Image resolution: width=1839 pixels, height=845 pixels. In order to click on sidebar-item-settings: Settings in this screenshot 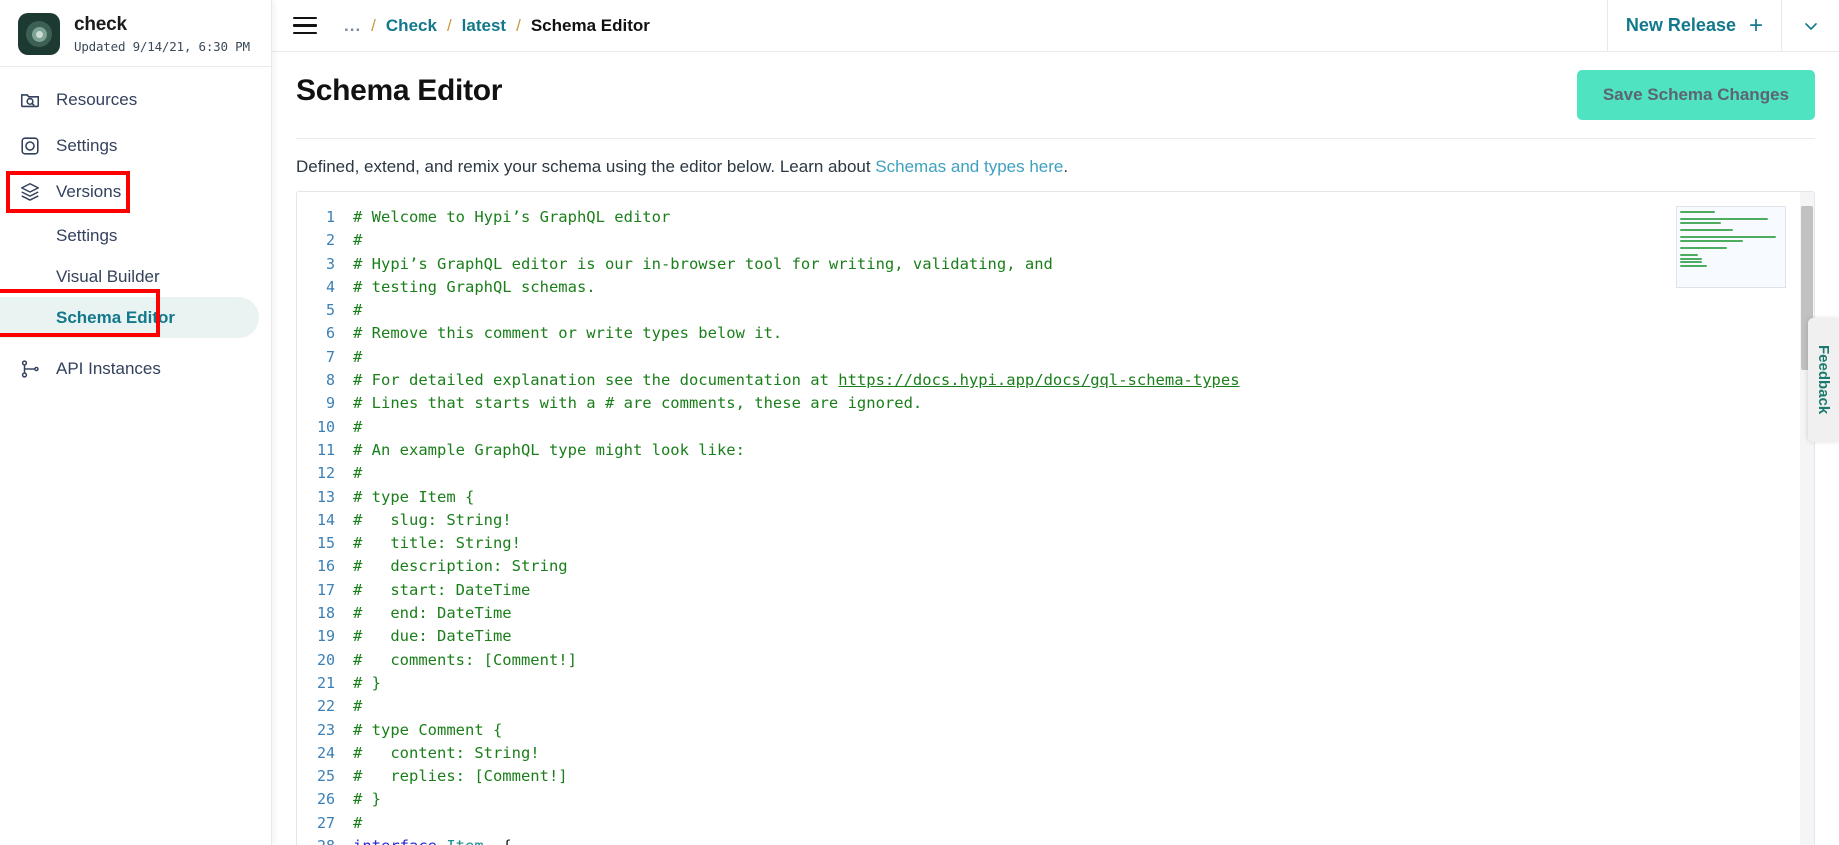, I will do `click(135, 146)`.